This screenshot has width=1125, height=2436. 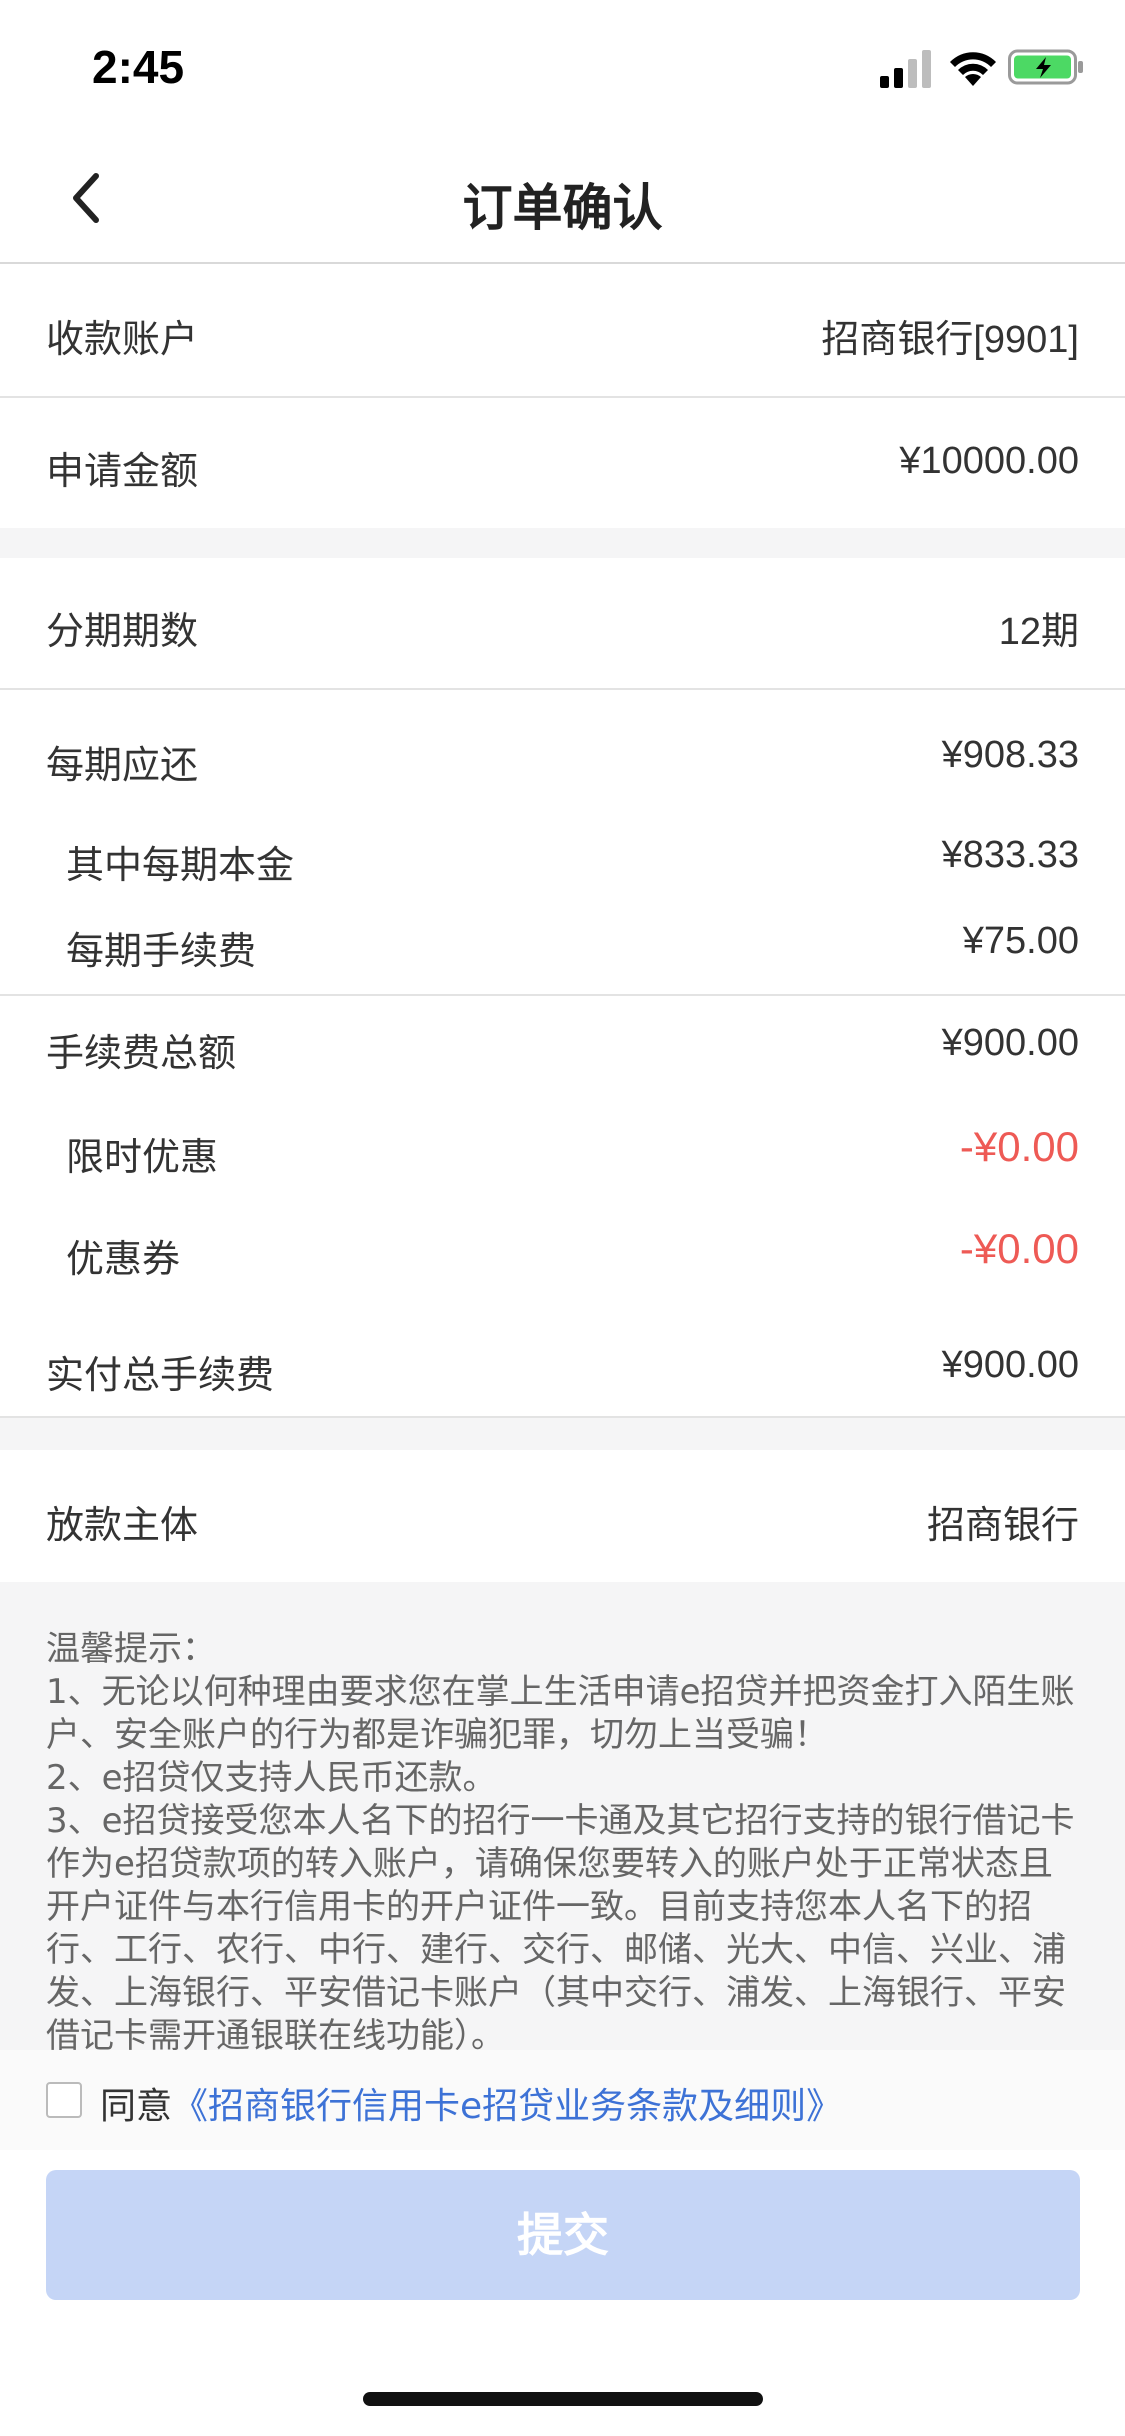 What do you see at coordinates (1019, 1146) in the screenshot?
I see `limited-discount-value: -¥0.00` at bounding box center [1019, 1146].